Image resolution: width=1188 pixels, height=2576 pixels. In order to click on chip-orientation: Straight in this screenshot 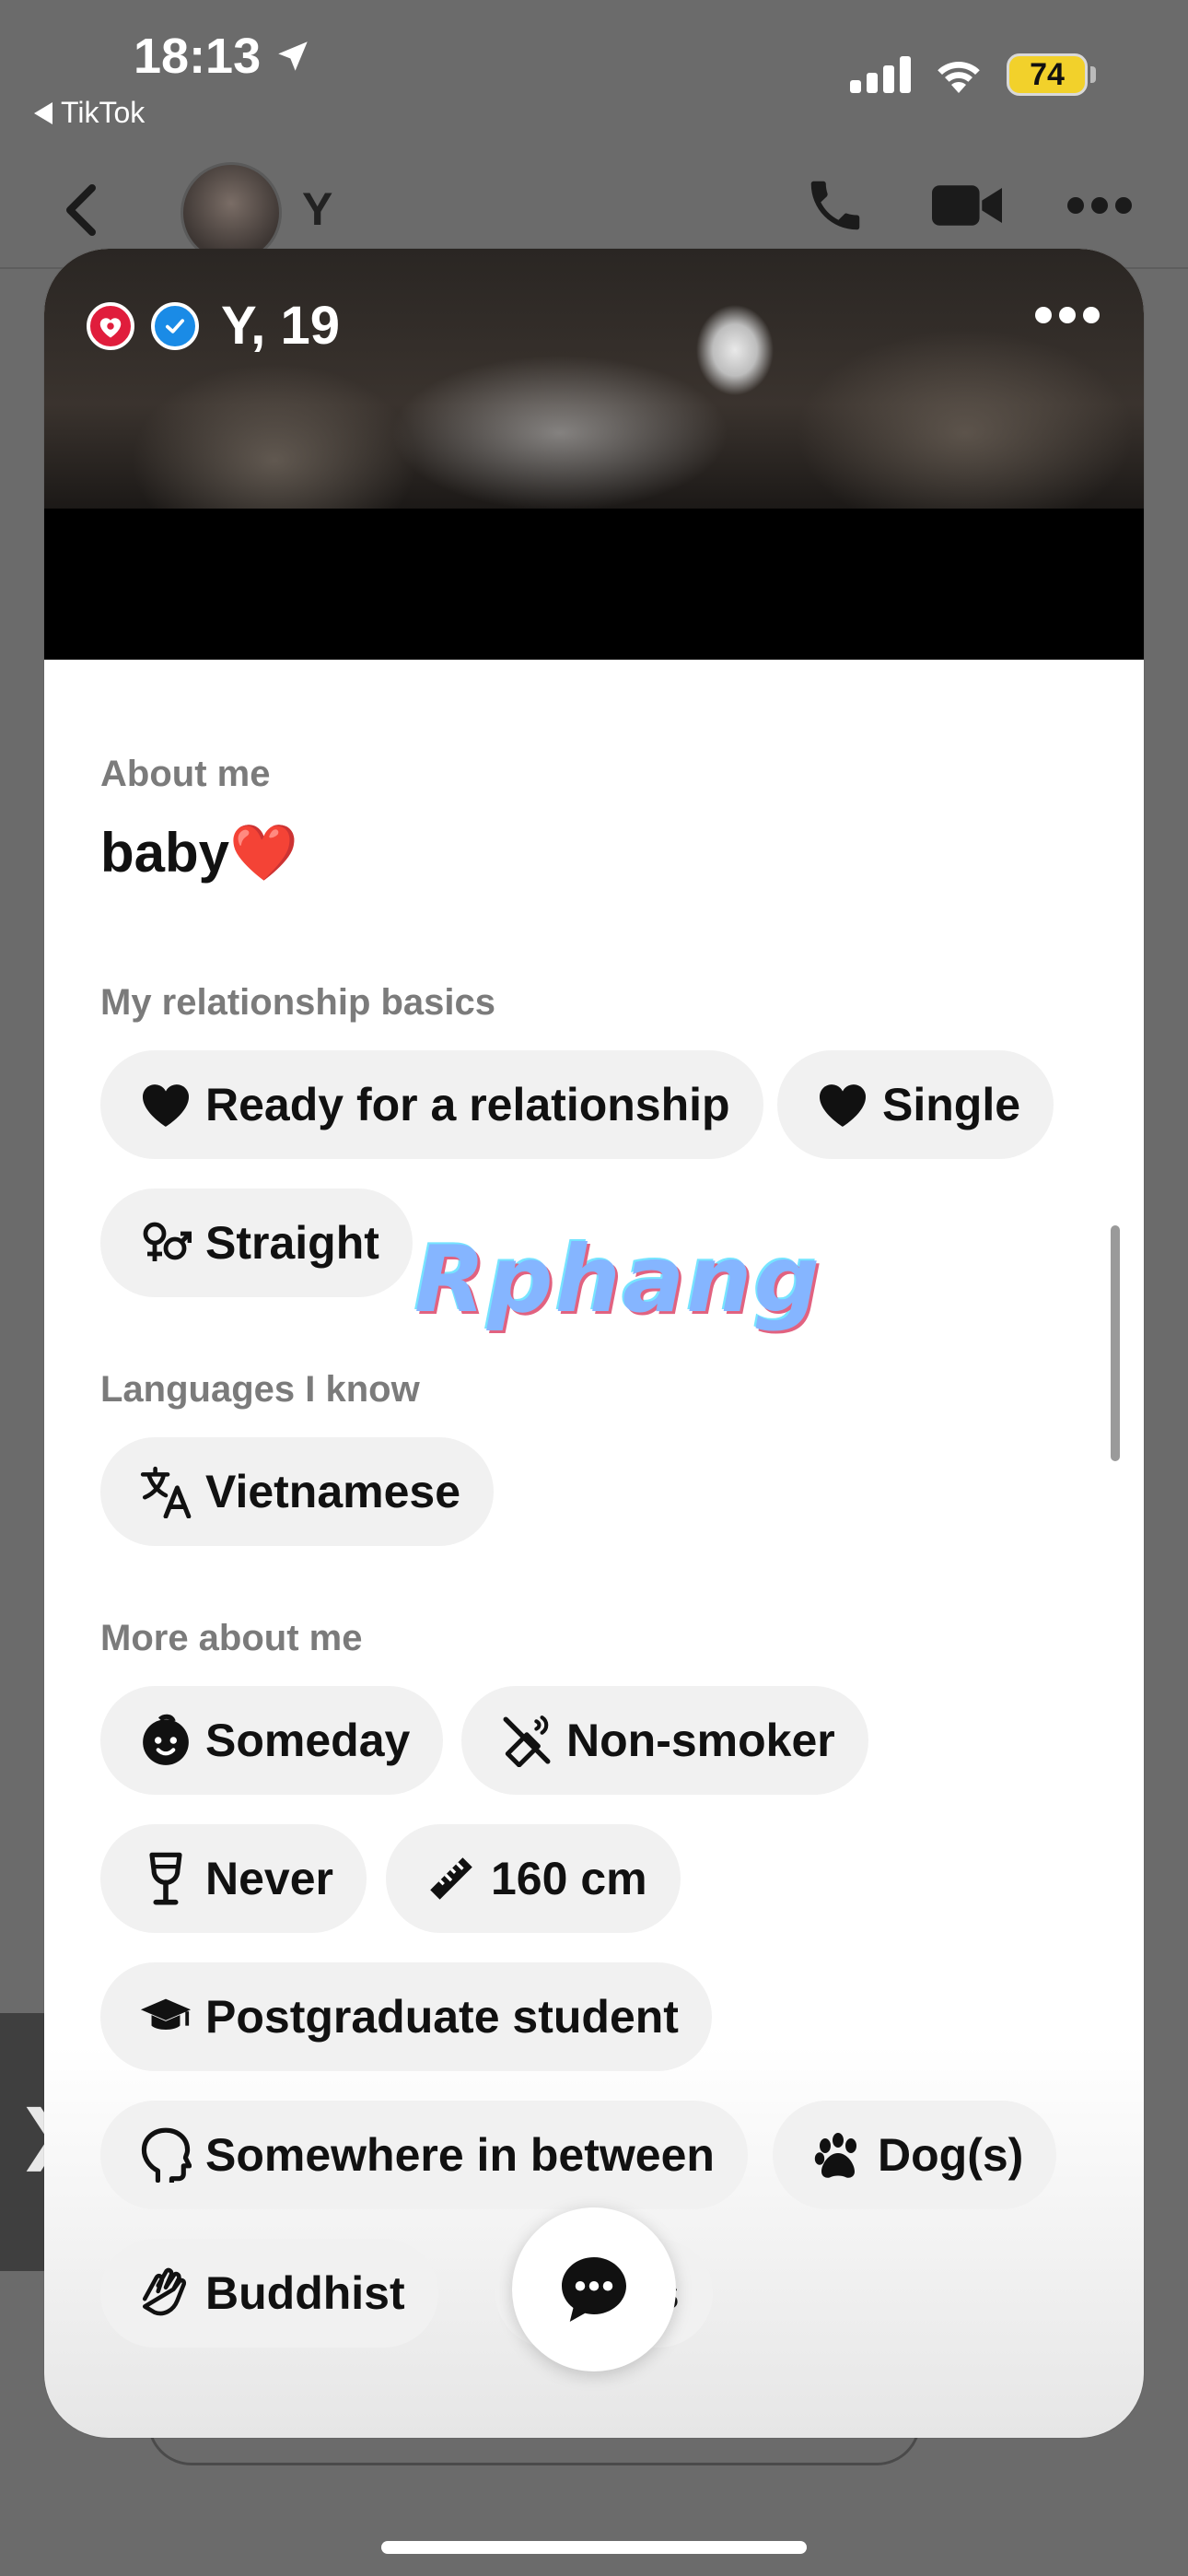, I will do `click(256, 1242)`.